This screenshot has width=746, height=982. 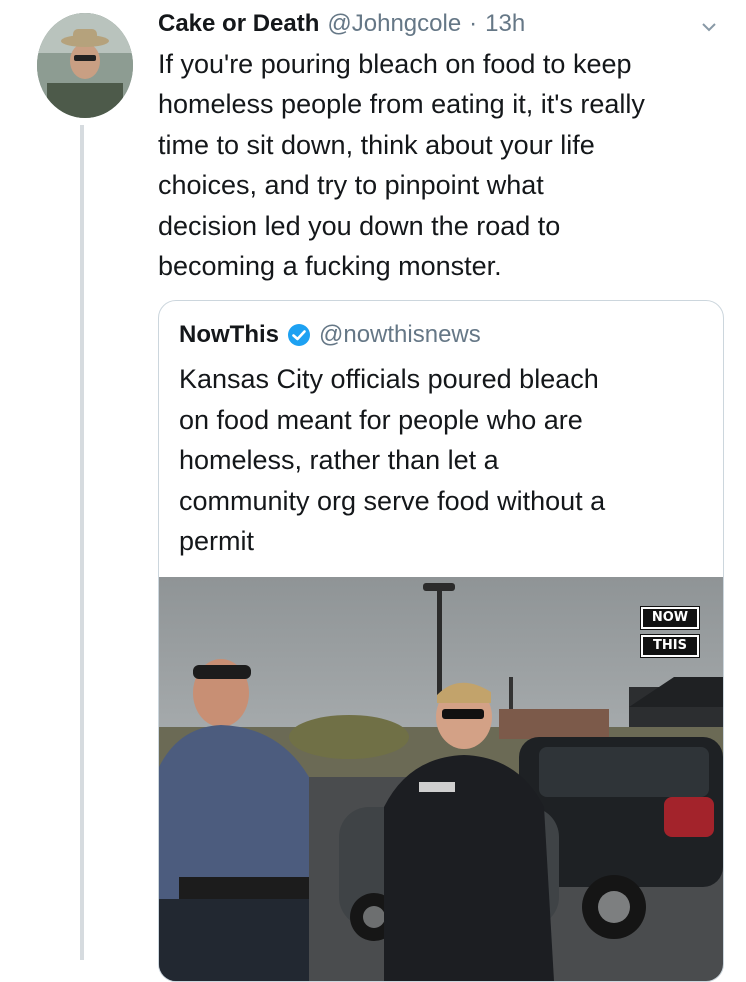 I want to click on author-avatar, so click(x=85, y=65).